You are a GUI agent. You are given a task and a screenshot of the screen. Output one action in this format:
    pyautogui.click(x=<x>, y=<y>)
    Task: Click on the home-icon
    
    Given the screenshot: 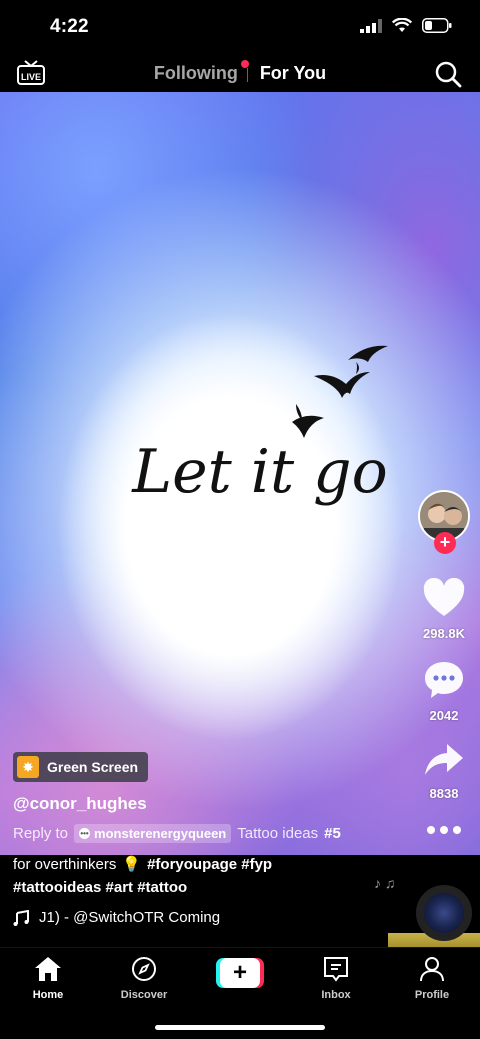 What is the action you would take?
    pyautogui.click(x=48, y=969)
    